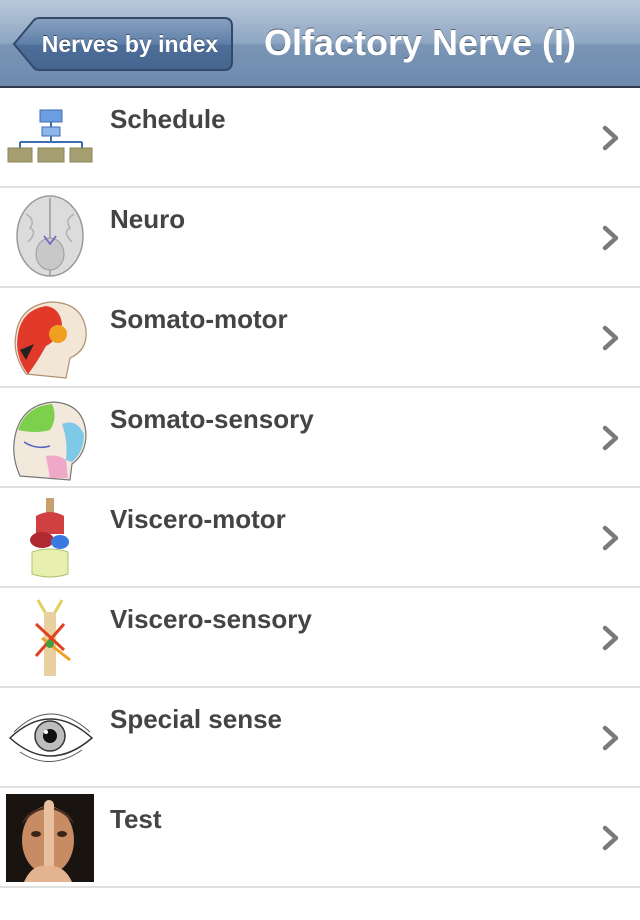 The width and height of the screenshot is (640, 920). What do you see at coordinates (199, 319) in the screenshot?
I see `list-item-label: Somato-motor` at bounding box center [199, 319].